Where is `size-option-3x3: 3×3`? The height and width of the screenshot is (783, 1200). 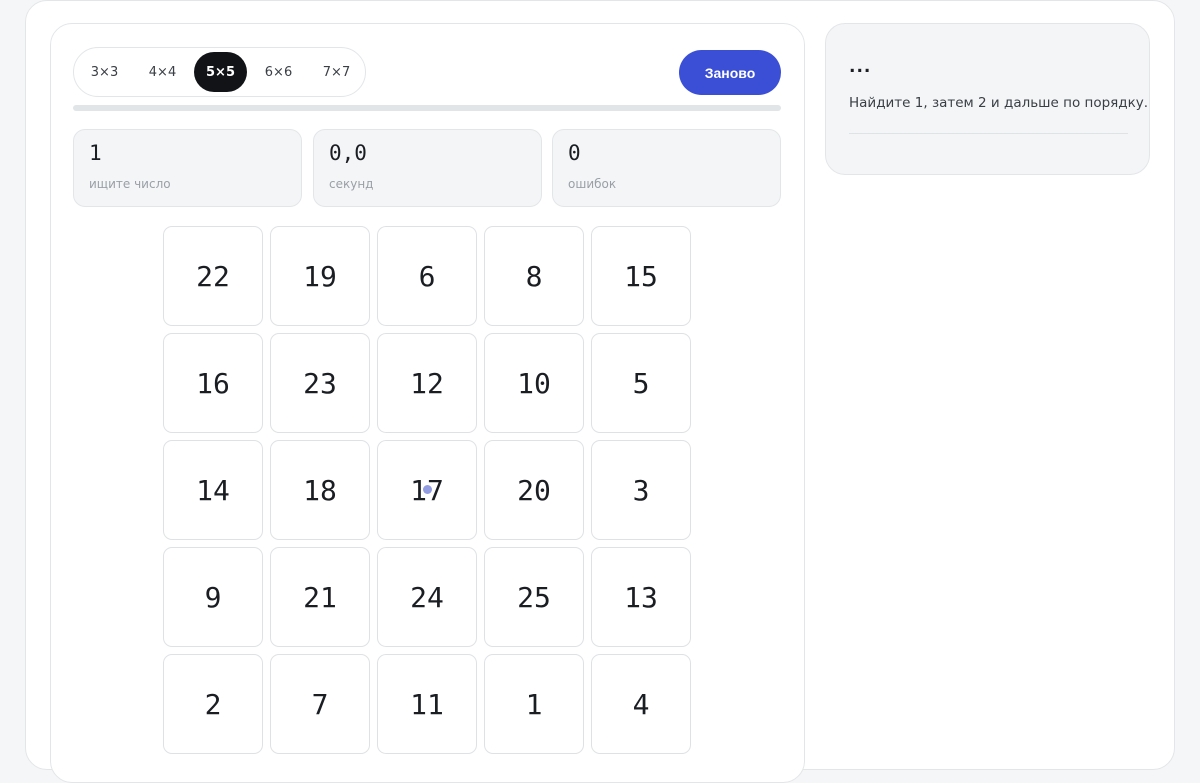 size-option-3x3: 3×3 is located at coordinates (104, 72).